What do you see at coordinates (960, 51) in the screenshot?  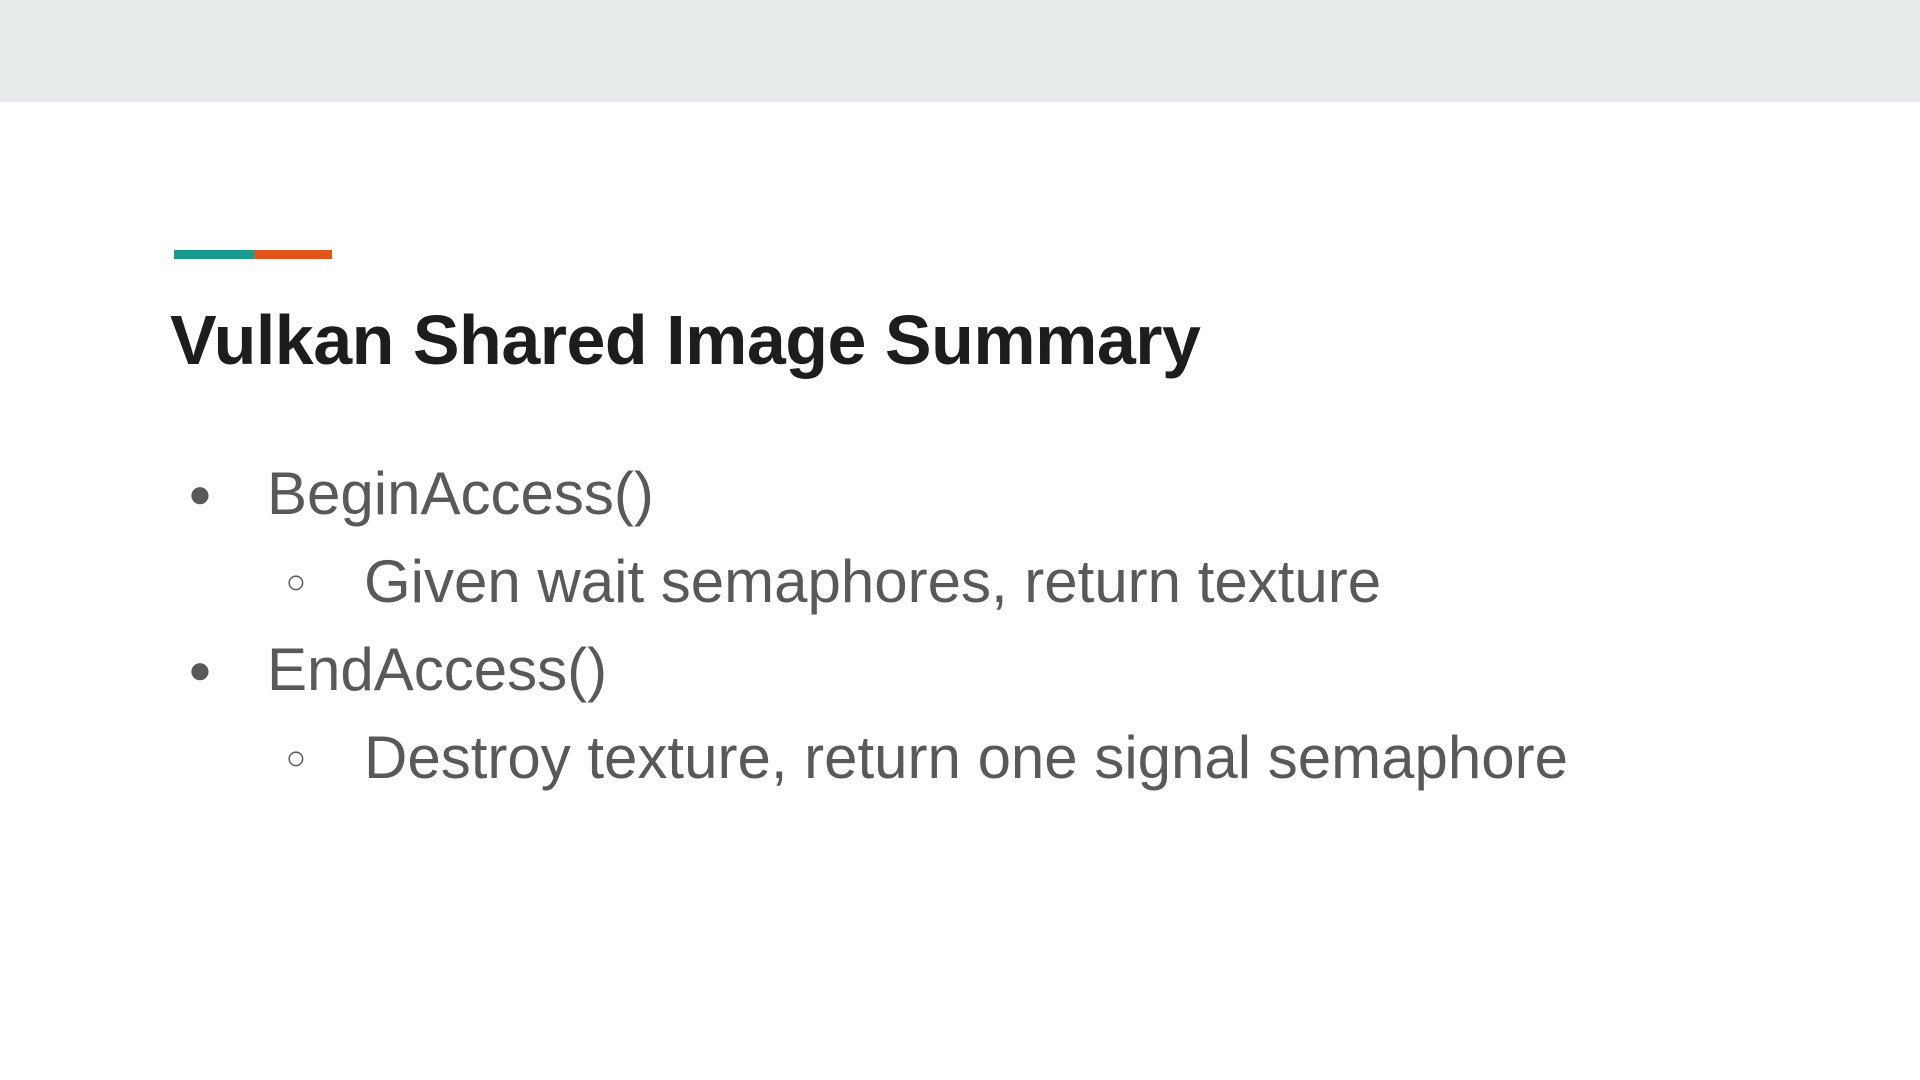 I see `slide-header-band` at bounding box center [960, 51].